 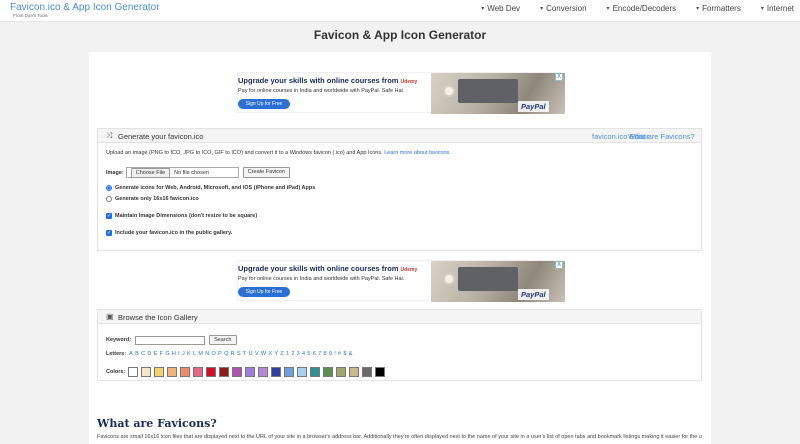 I want to click on choose-file-button: Choose File, so click(x=150, y=172).